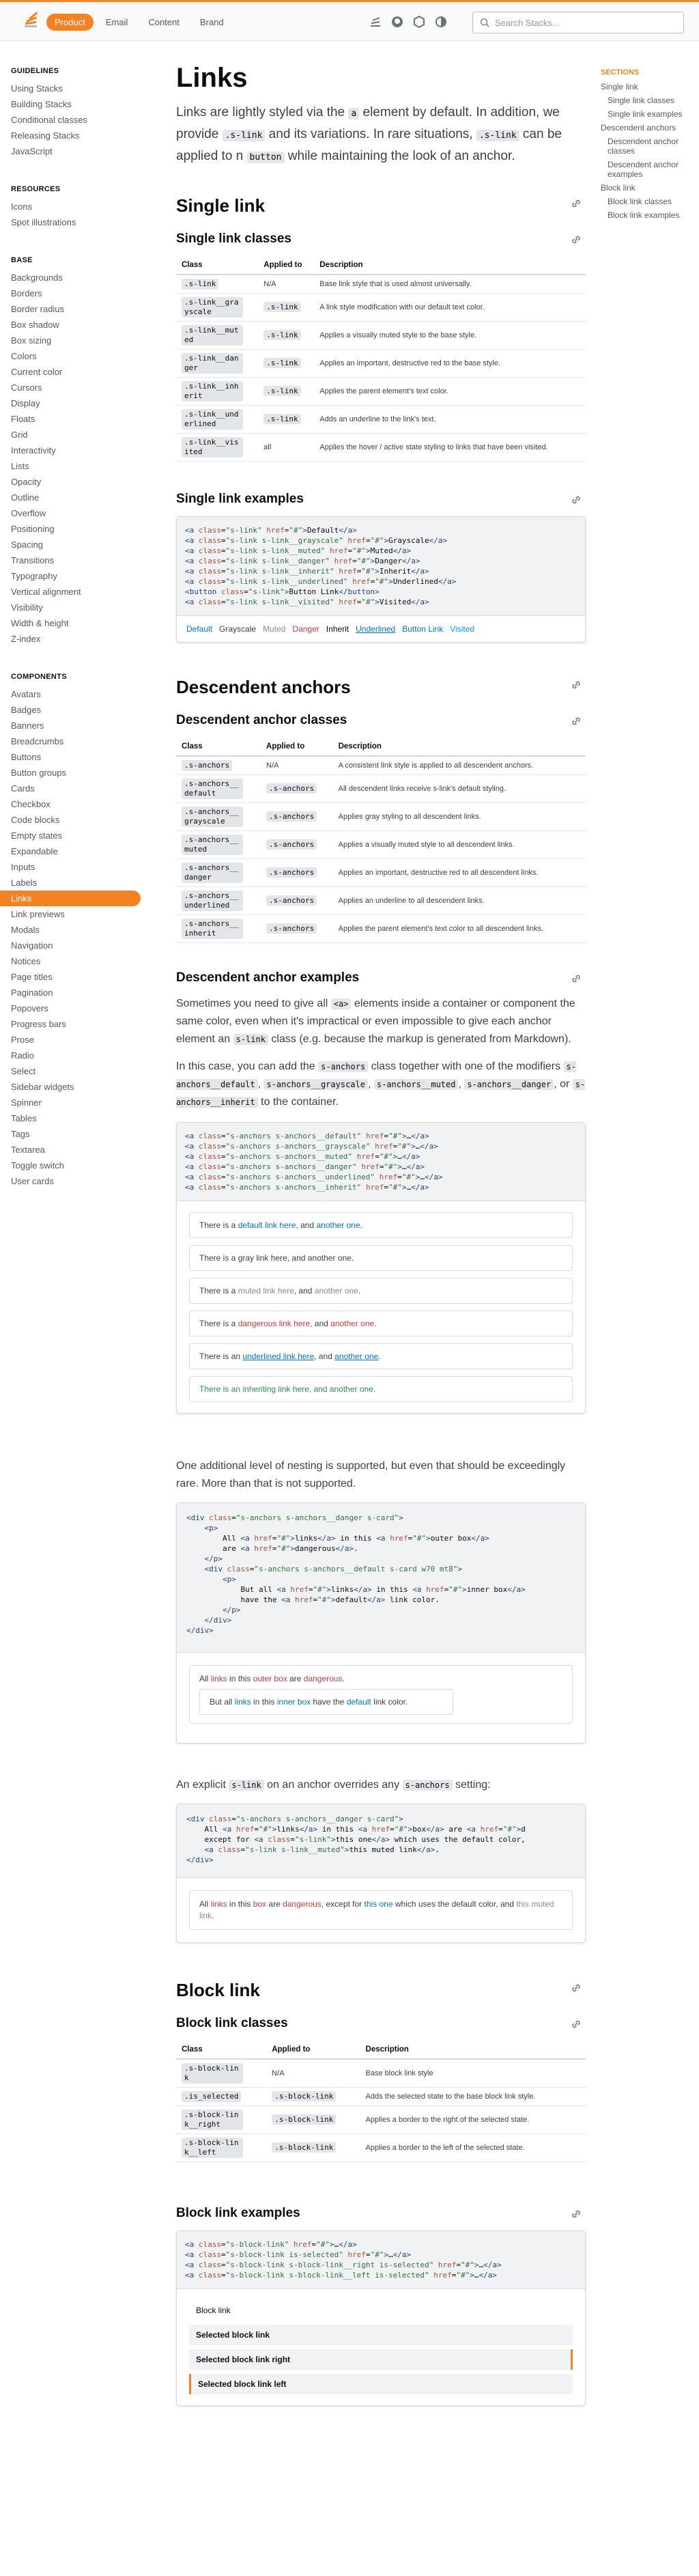 Image resolution: width=699 pixels, height=2576 pixels. Describe the element at coordinates (376, 629) in the screenshot. I see `demo-link-underlined: Underlined` at that location.